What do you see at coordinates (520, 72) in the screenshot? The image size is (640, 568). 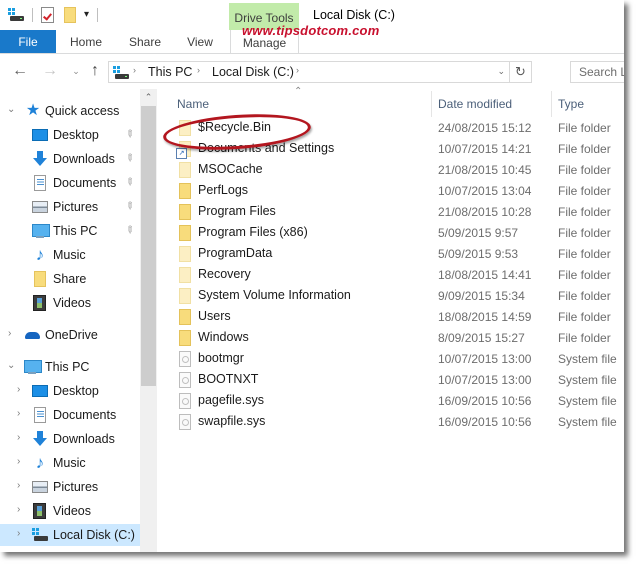 I see `refresh-button: ↻` at bounding box center [520, 72].